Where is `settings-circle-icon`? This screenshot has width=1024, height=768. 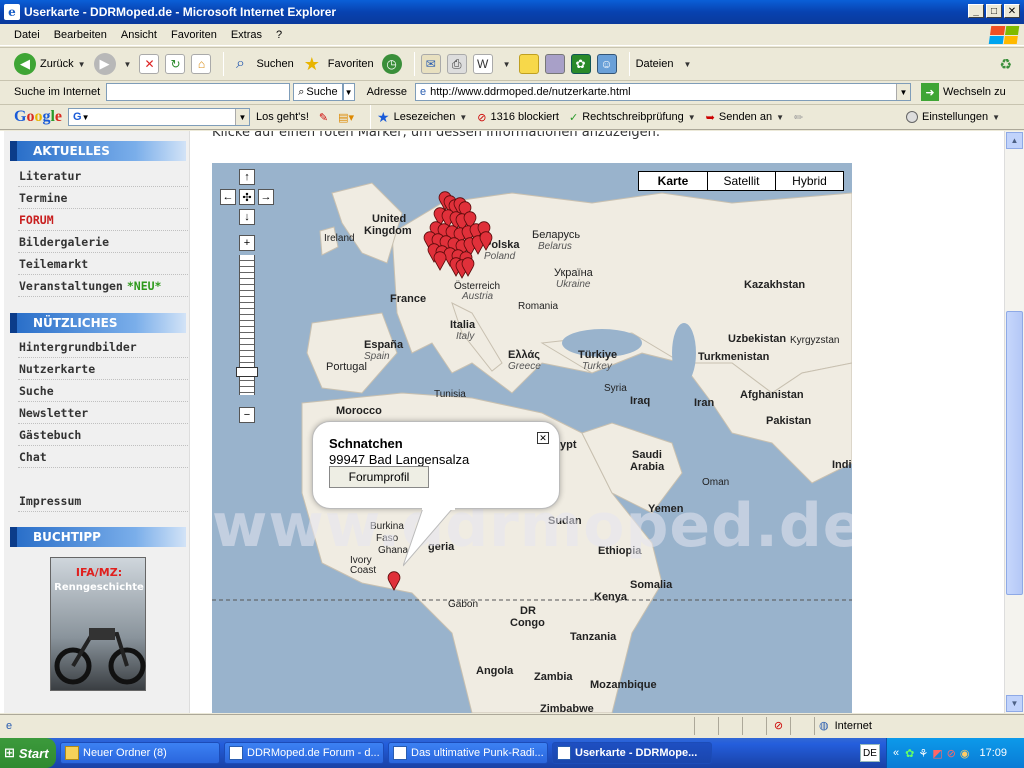 settings-circle-icon is located at coordinates (912, 117).